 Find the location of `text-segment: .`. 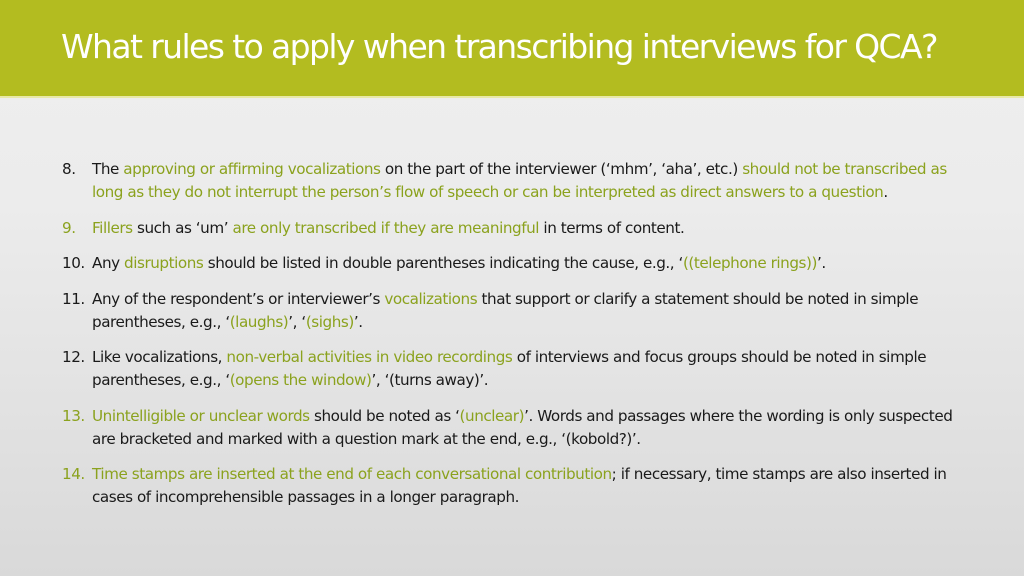

text-segment: . is located at coordinates (885, 192).